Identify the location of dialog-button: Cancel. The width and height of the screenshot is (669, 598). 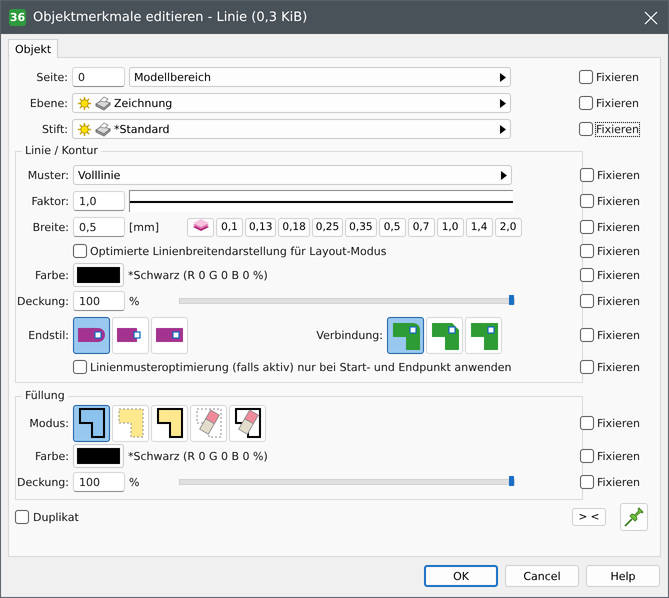
(542, 576).